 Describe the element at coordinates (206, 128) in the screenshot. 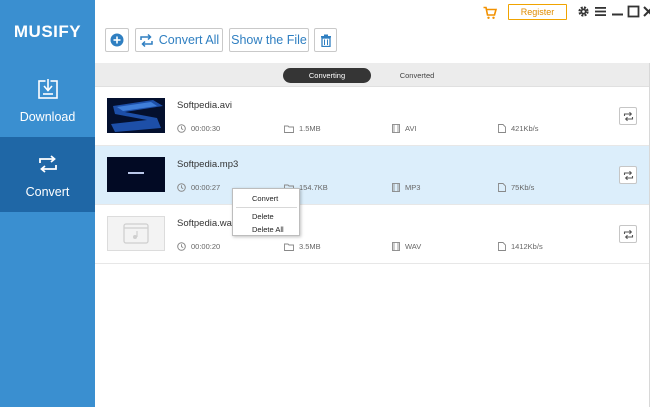

I see `duration-value: 00:00:30` at that location.